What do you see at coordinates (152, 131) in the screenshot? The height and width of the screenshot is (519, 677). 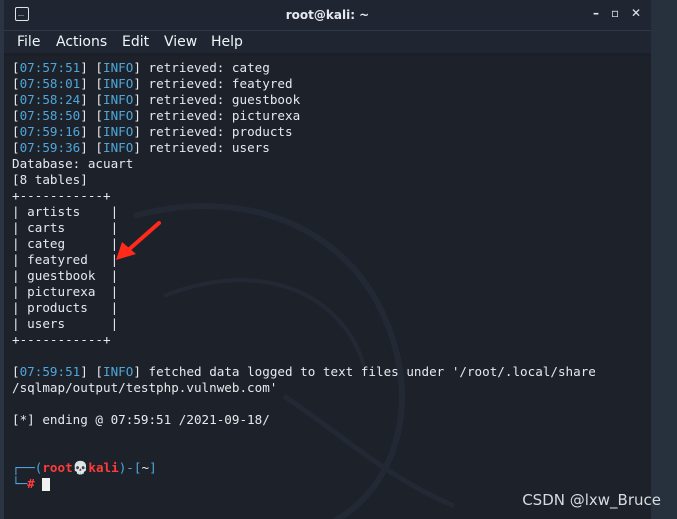 I see `log-line: [07:59:16] [INFO] retrieved: products` at bounding box center [152, 131].